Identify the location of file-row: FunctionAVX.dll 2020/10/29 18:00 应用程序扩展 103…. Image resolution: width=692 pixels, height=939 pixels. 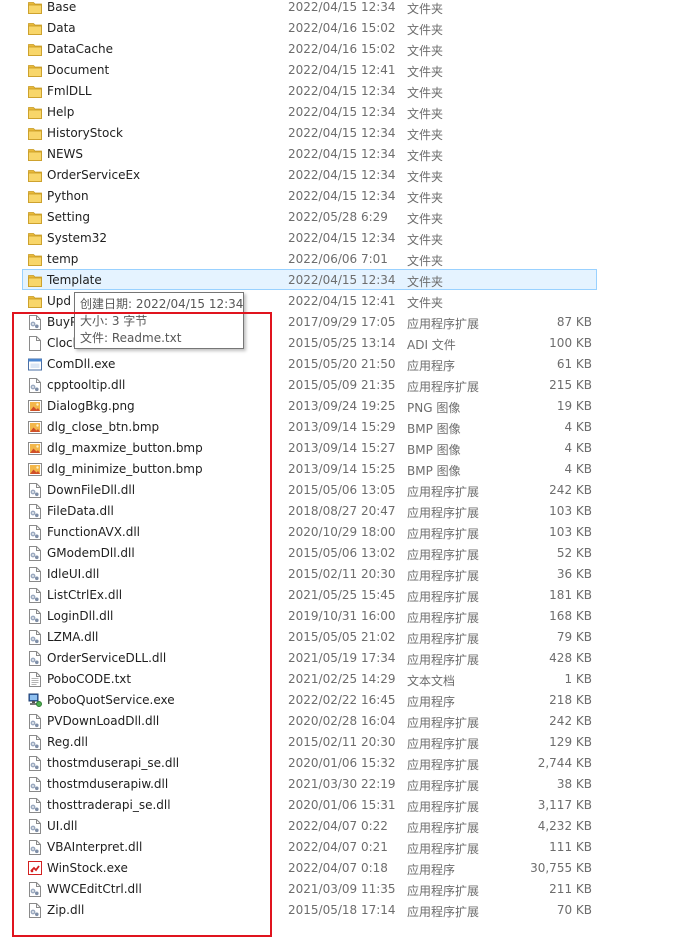
(309, 531).